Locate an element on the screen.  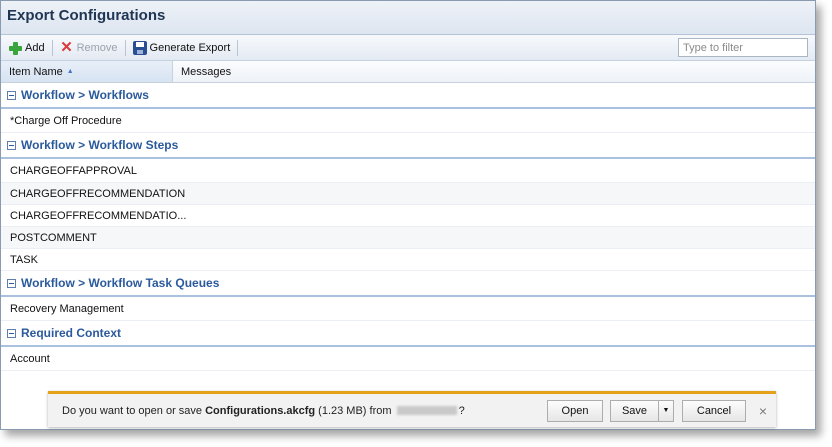
table-row: Account is located at coordinates (408, 359).